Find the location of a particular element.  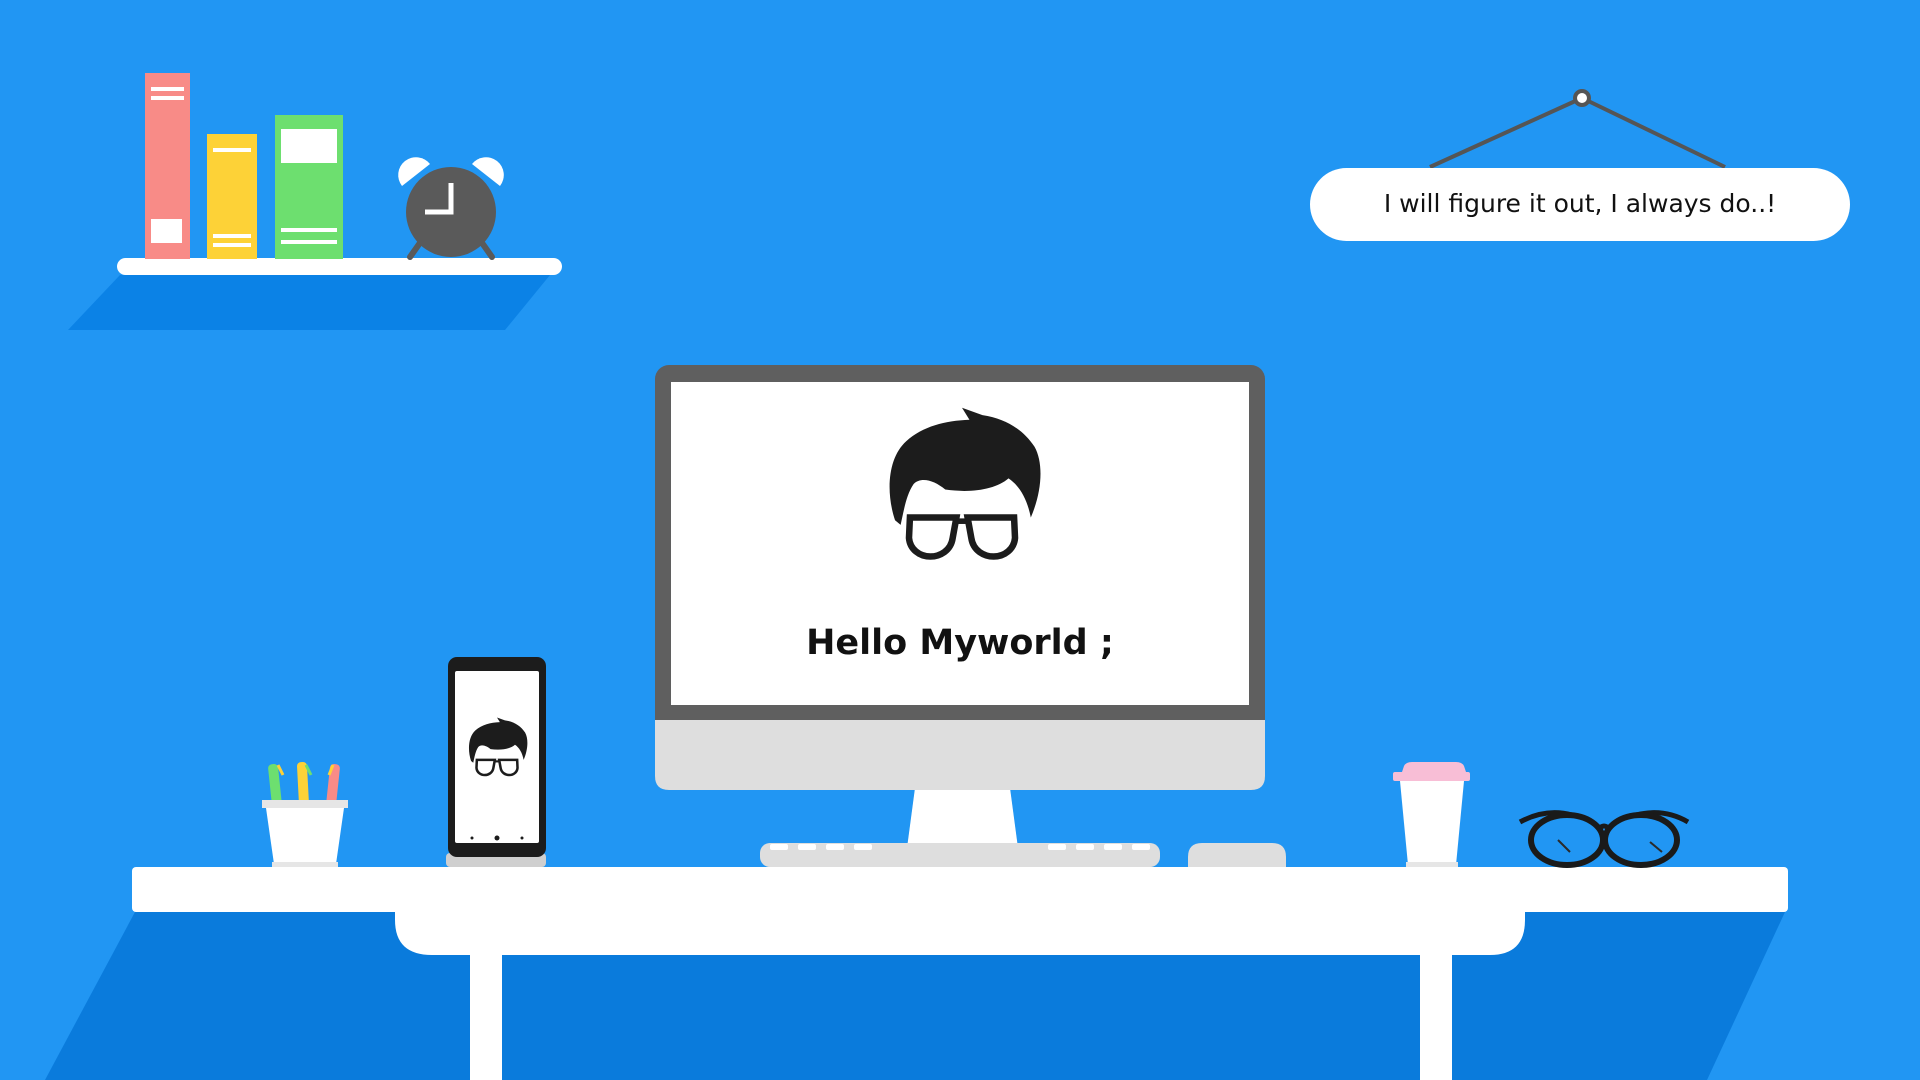

keyboard-icon is located at coordinates (960, 855).